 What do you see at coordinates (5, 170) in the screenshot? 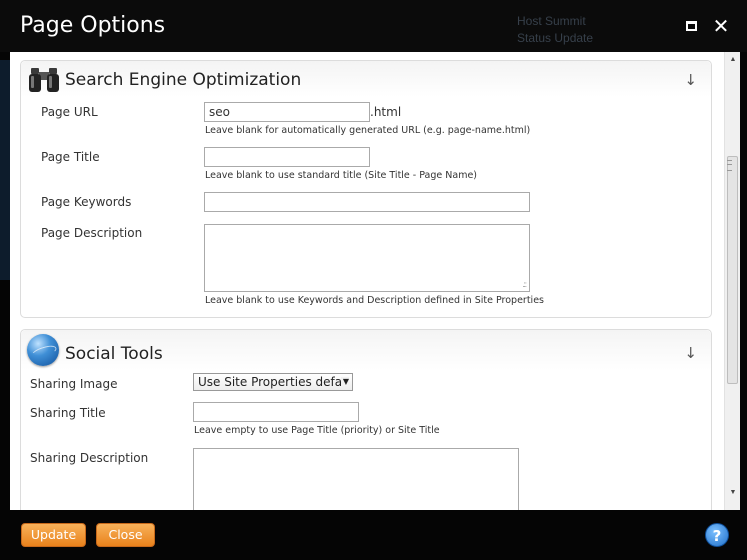
I see `background-page-edge` at bounding box center [5, 170].